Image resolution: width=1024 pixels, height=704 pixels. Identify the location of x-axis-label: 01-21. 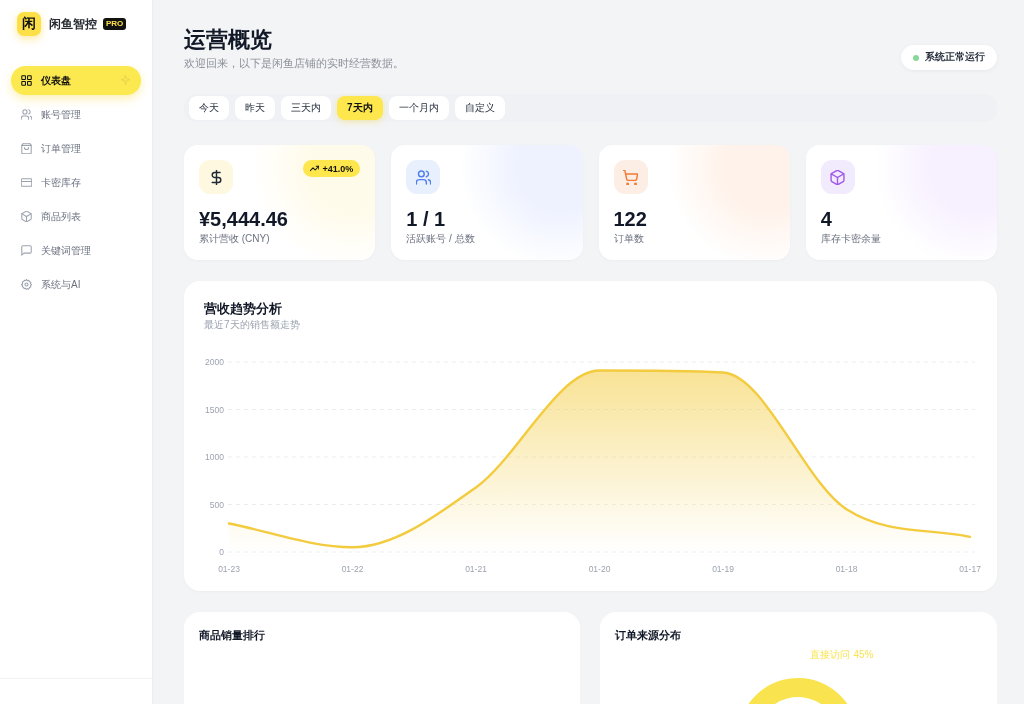
(476, 569).